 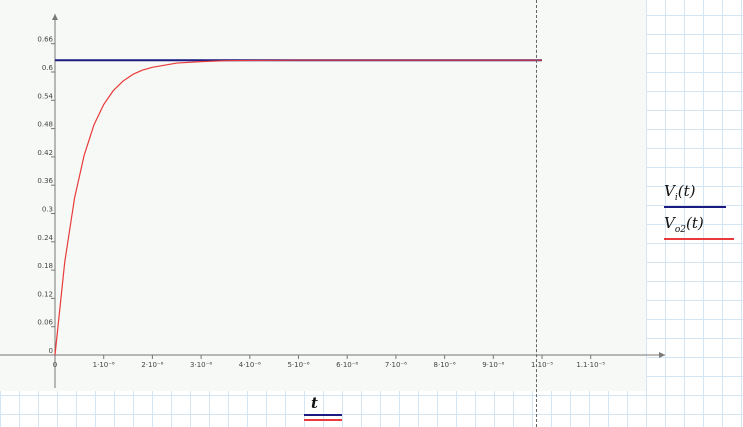 What do you see at coordinates (536, 213) in the screenshot?
I see `page-break-divider` at bounding box center [536, 213].